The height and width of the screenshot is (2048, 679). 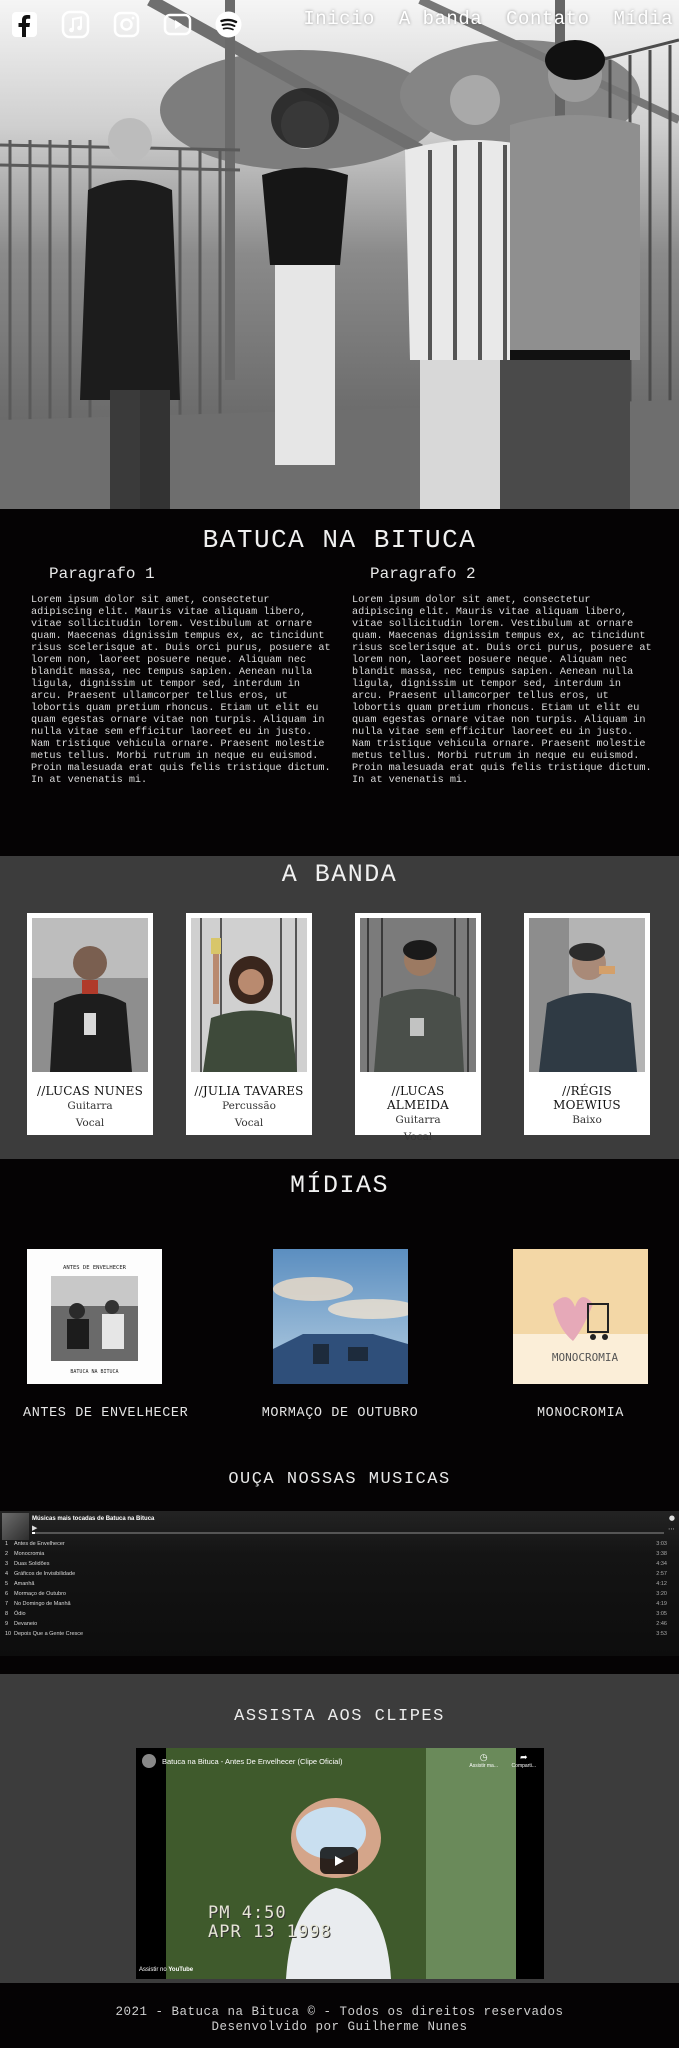 What do you see at coordinates (440, 19) in the screenshot?
I see `nav-link-a-banda: A banda` at bounding box center [440, 19].